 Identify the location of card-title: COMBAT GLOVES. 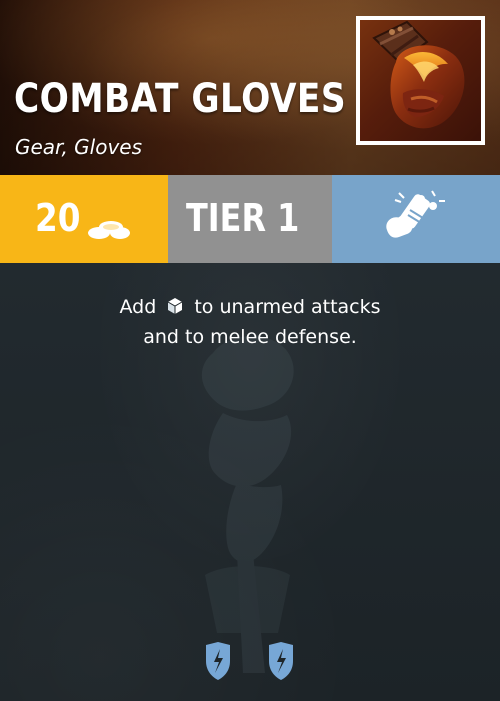
(180, 99).